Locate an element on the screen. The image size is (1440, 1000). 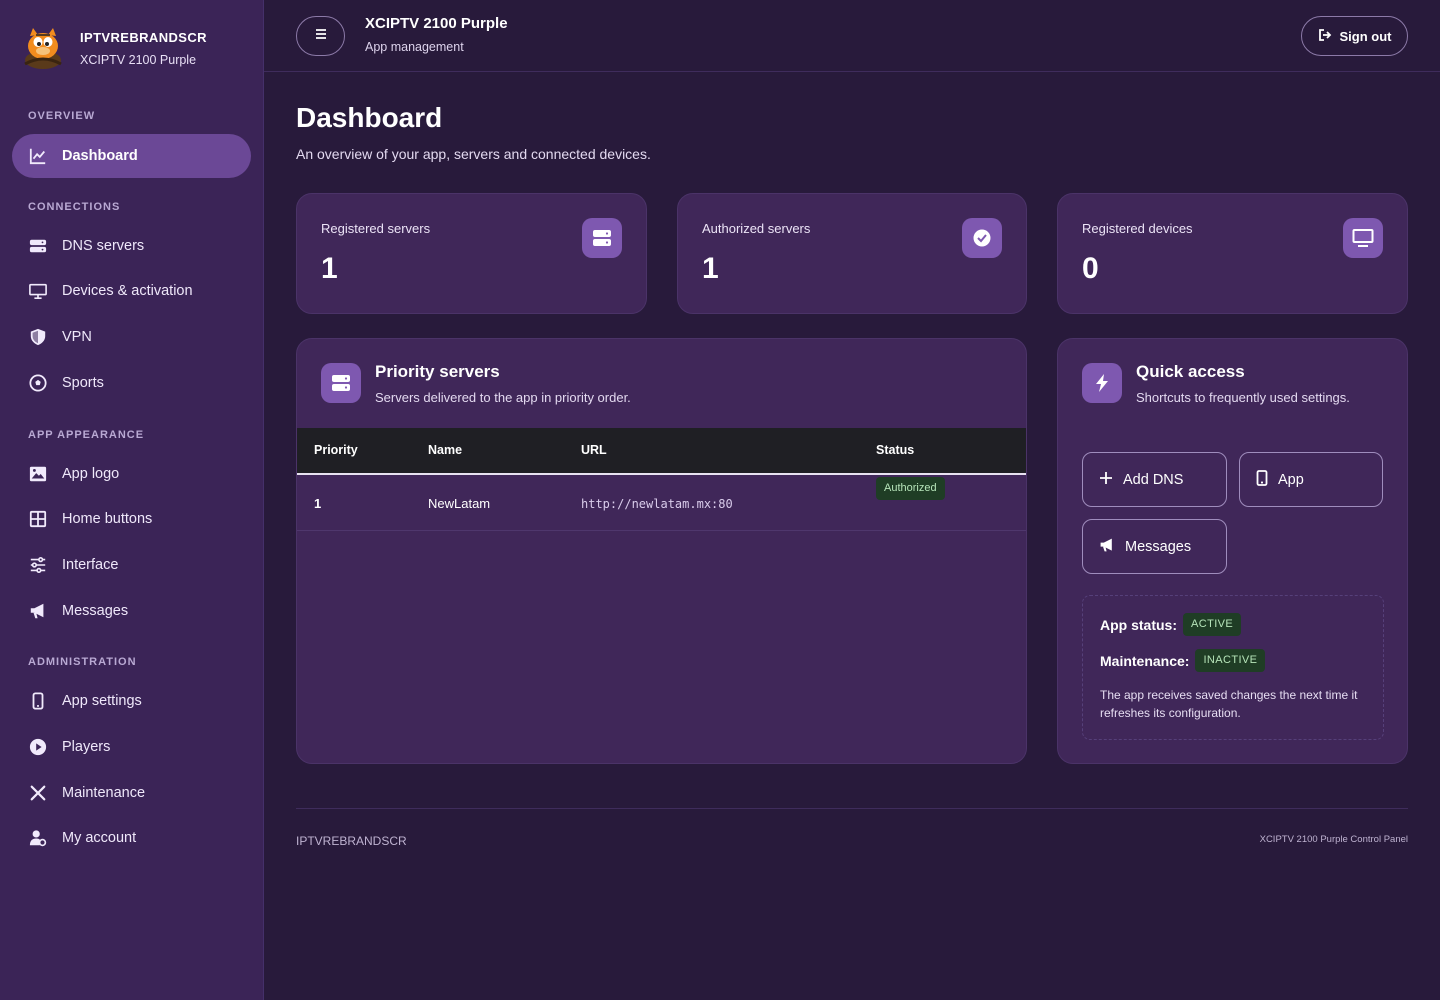
sidebar-item-messages: Messages is located at coordinates (131, 611).